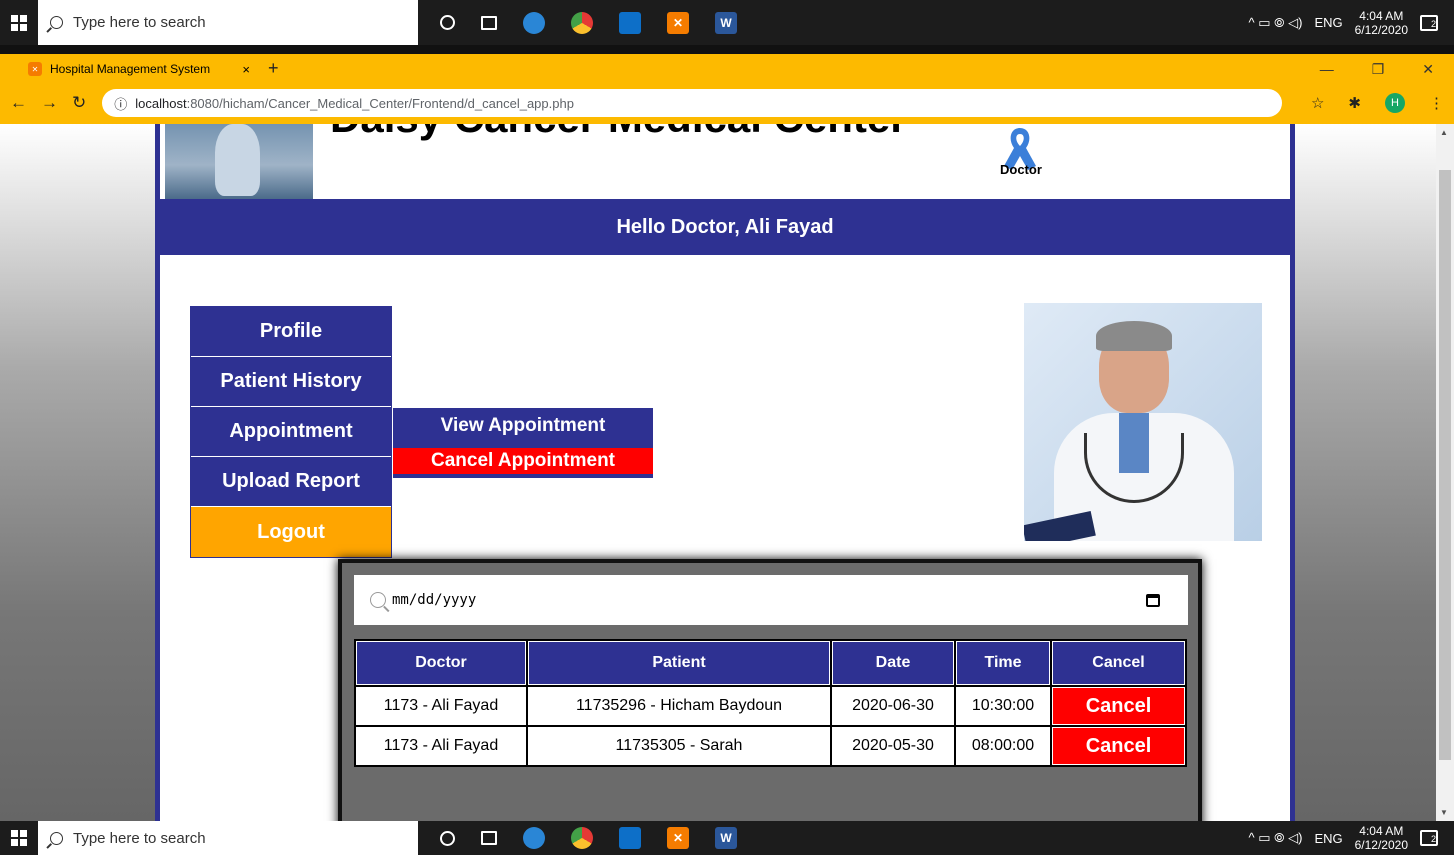 This screenshot has width=1454, height=855. Describe the element at coordinates (18, 103) in the screenshot. I see `back-arrow-icon: ←` at that location.